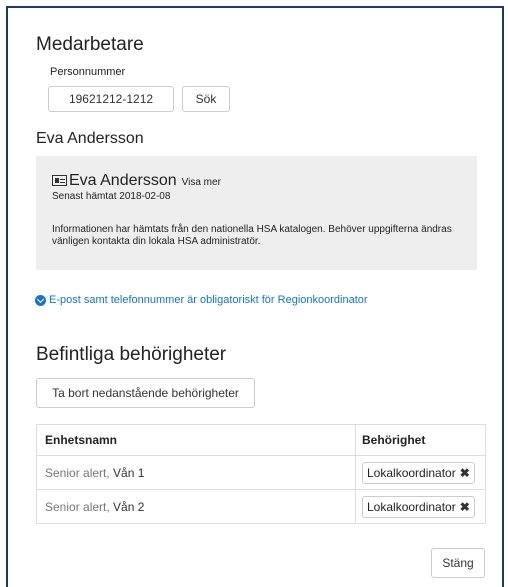  I want to click on column-header-permission: Behörighet, so click(420, 440).